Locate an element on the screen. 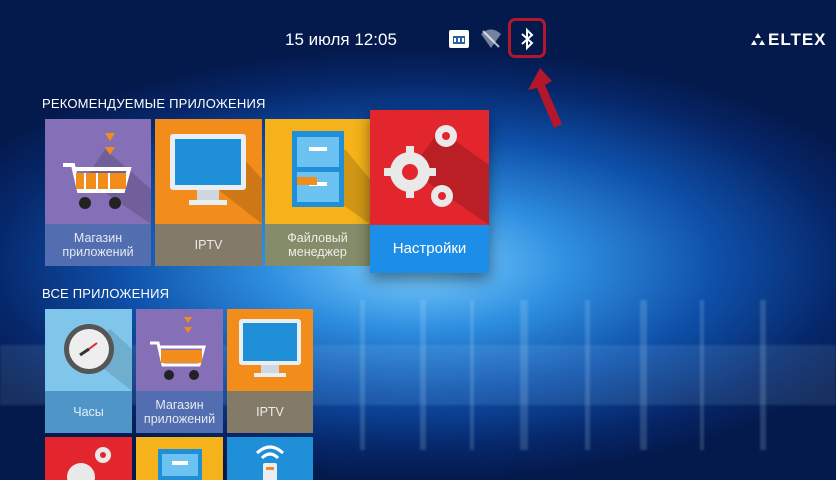  wifi-remote-icon is located at coordinates (270, 458).